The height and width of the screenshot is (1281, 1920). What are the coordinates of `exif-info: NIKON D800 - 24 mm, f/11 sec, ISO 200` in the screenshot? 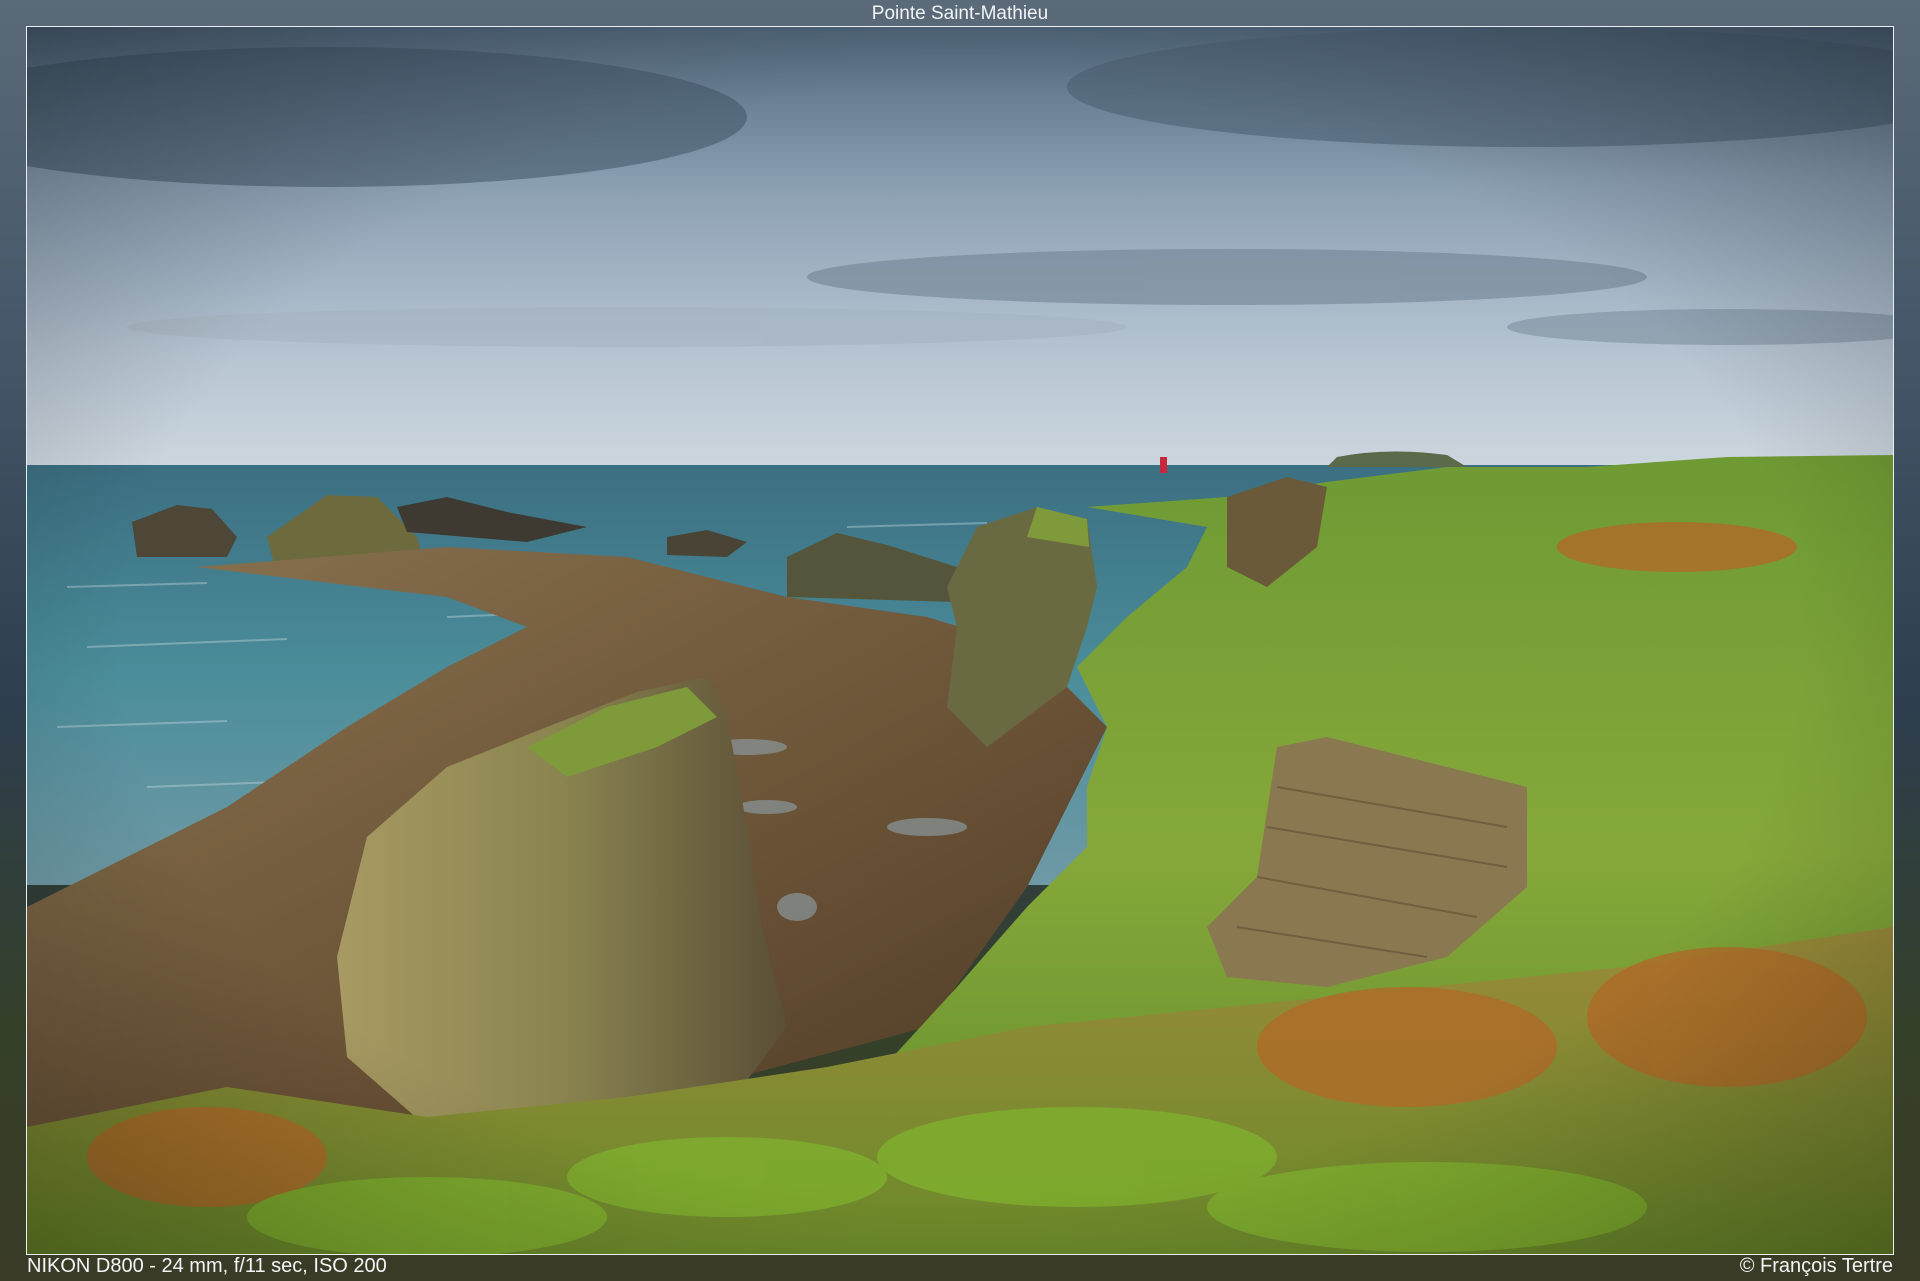 It's located at (207, 1266).